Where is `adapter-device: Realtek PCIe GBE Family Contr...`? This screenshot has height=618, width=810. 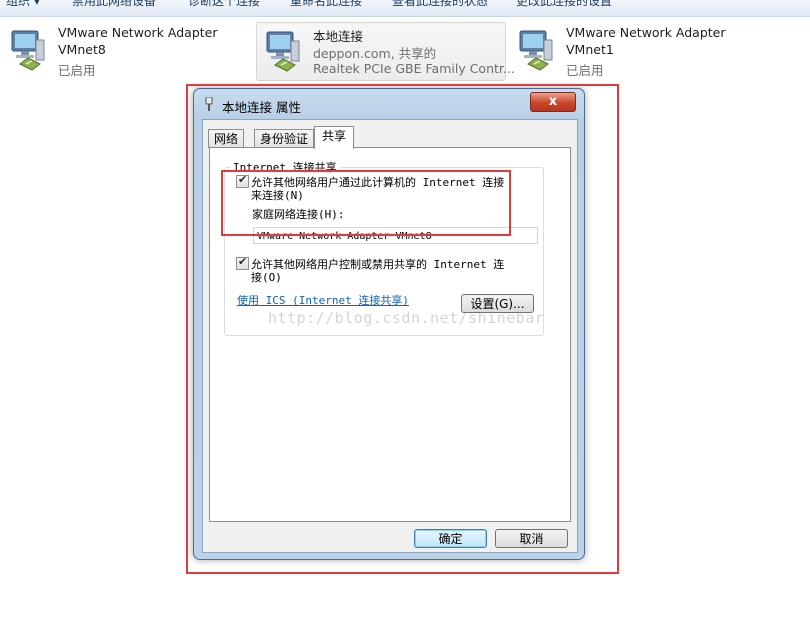
adapter-device: Realtek PCIe GBE Family Contr... is located at coordinates (414, 68).